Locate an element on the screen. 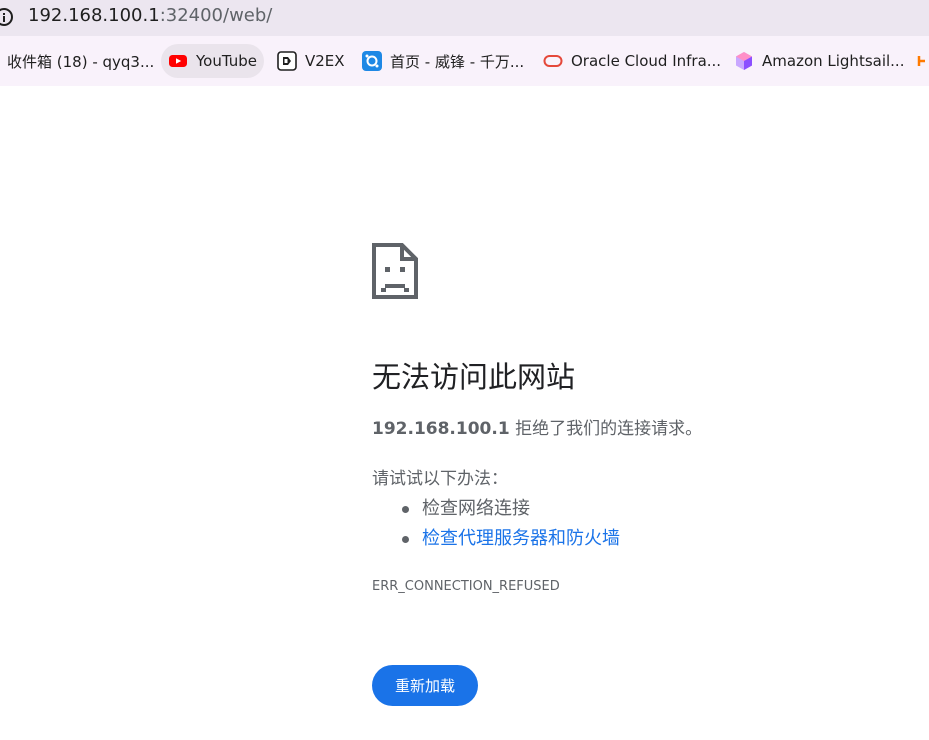 The width and height of the screenshot is (929, 740). suggestions-list: 检查网络连接 检查代理服务器和防火墙 is located at coordinates (496, 524).